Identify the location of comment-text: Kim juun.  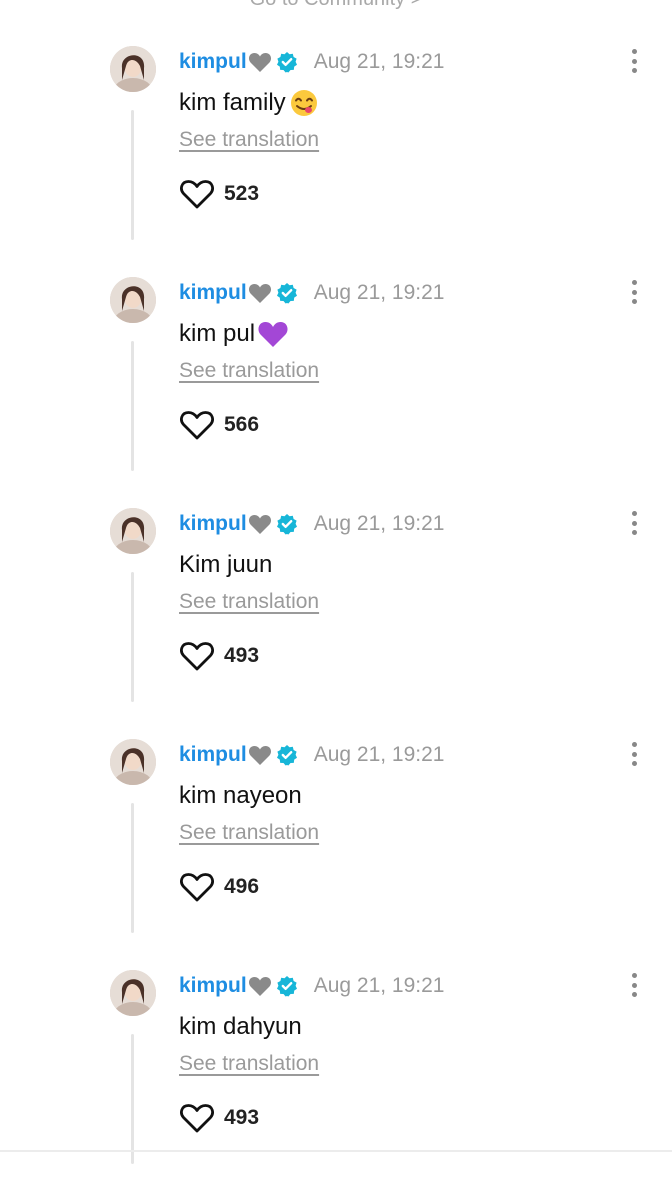
(226, 564).